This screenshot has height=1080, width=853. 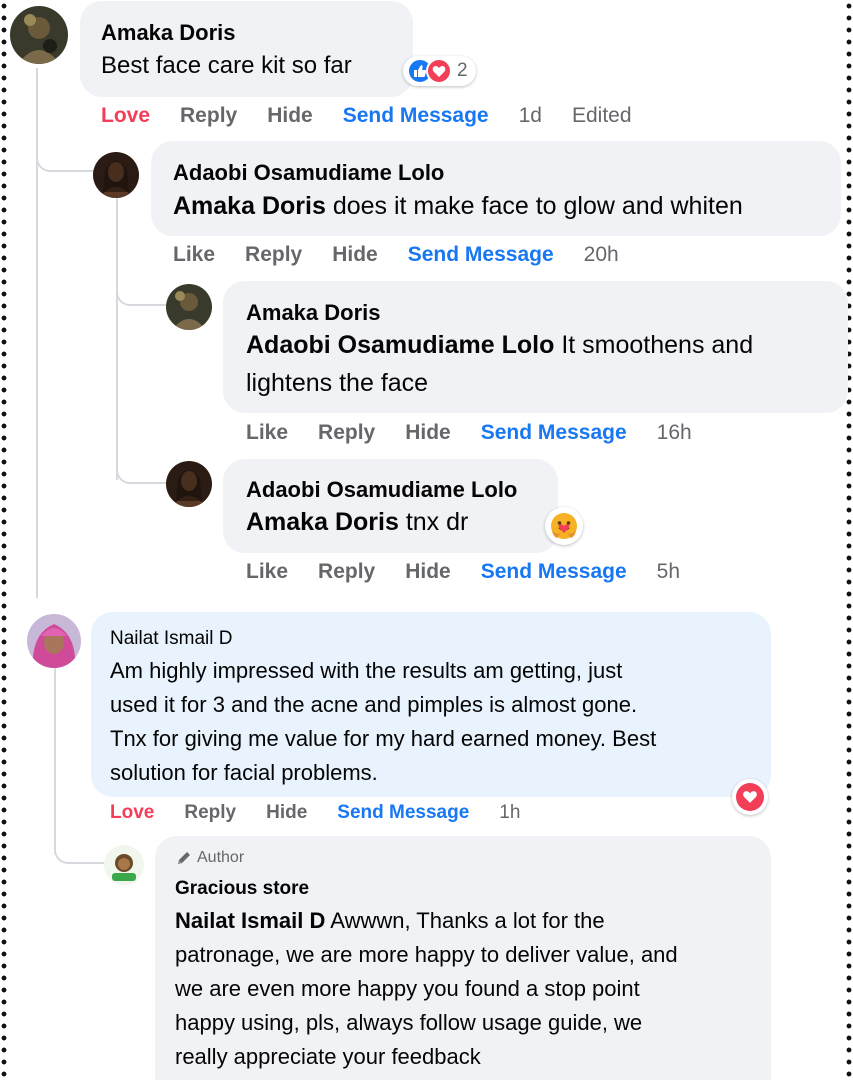 I want to click on comment-actions: Like Reply Hide Send Message 5h, so click(x=478, y=572).